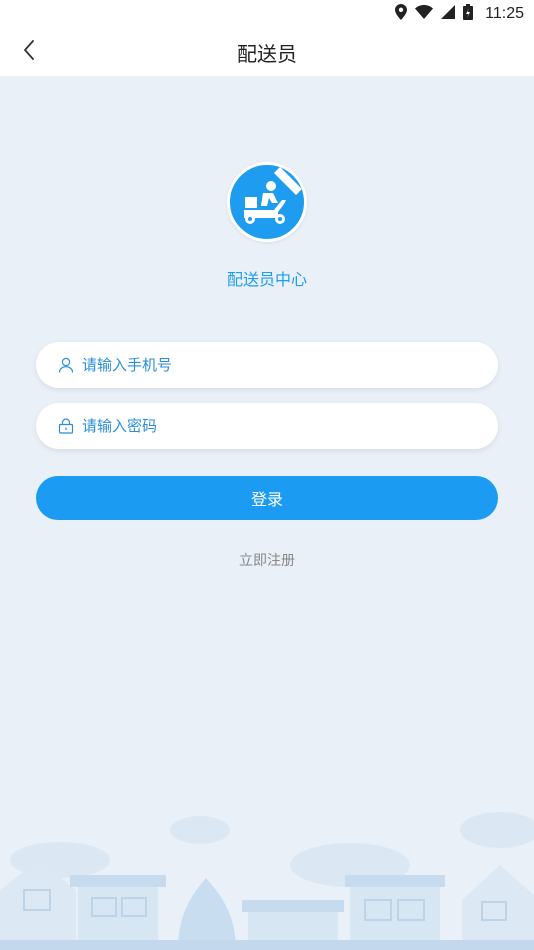  Describe the element at coordinates (504, 13) in the screenshot. I see `status-time: 11:25` at that location.